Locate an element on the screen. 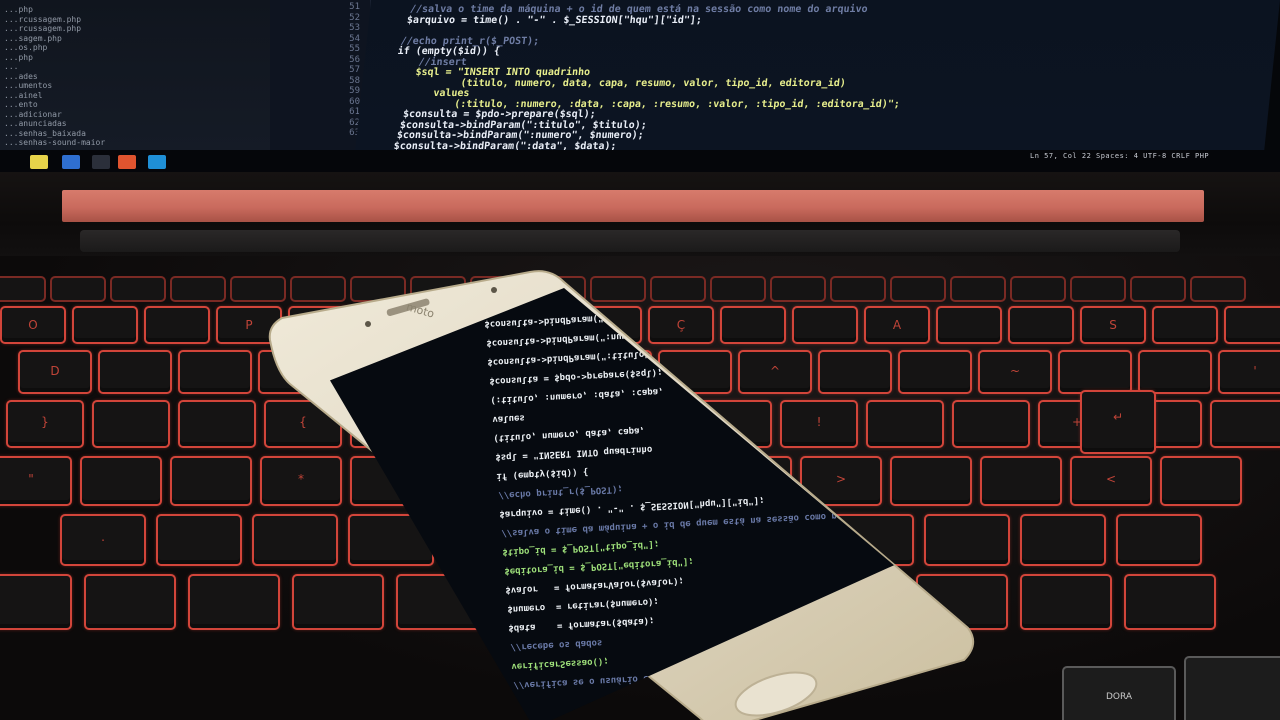 The image size is (1280, 720). line-number: 53 is located at coordinates (354, 28).